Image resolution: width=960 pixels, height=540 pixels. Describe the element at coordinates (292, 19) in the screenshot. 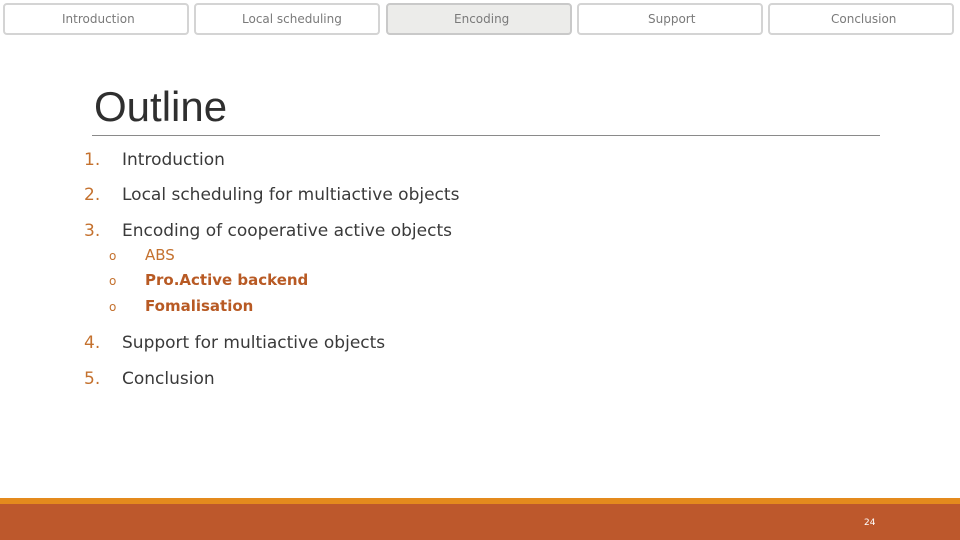

I see `tab-label: Local scheduling` at that location.